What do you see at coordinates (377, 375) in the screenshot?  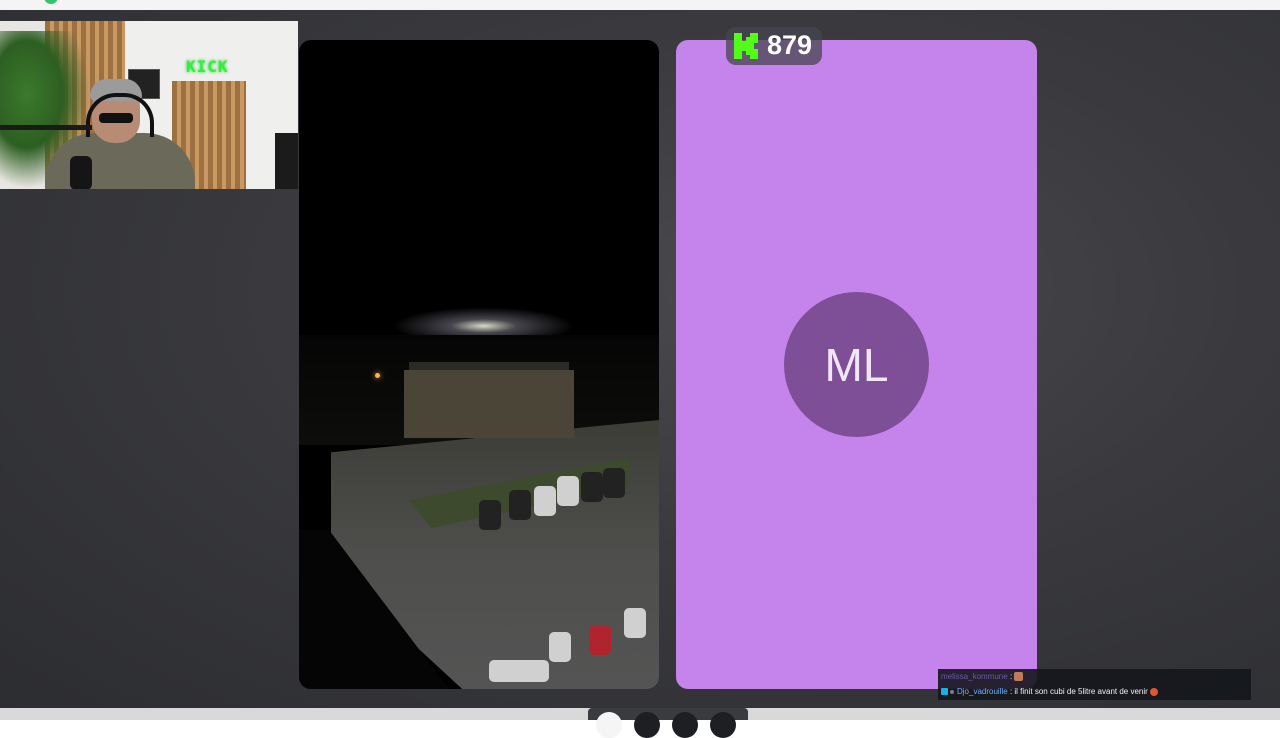 I see `street-lamp` at bounding box center [377, 375].